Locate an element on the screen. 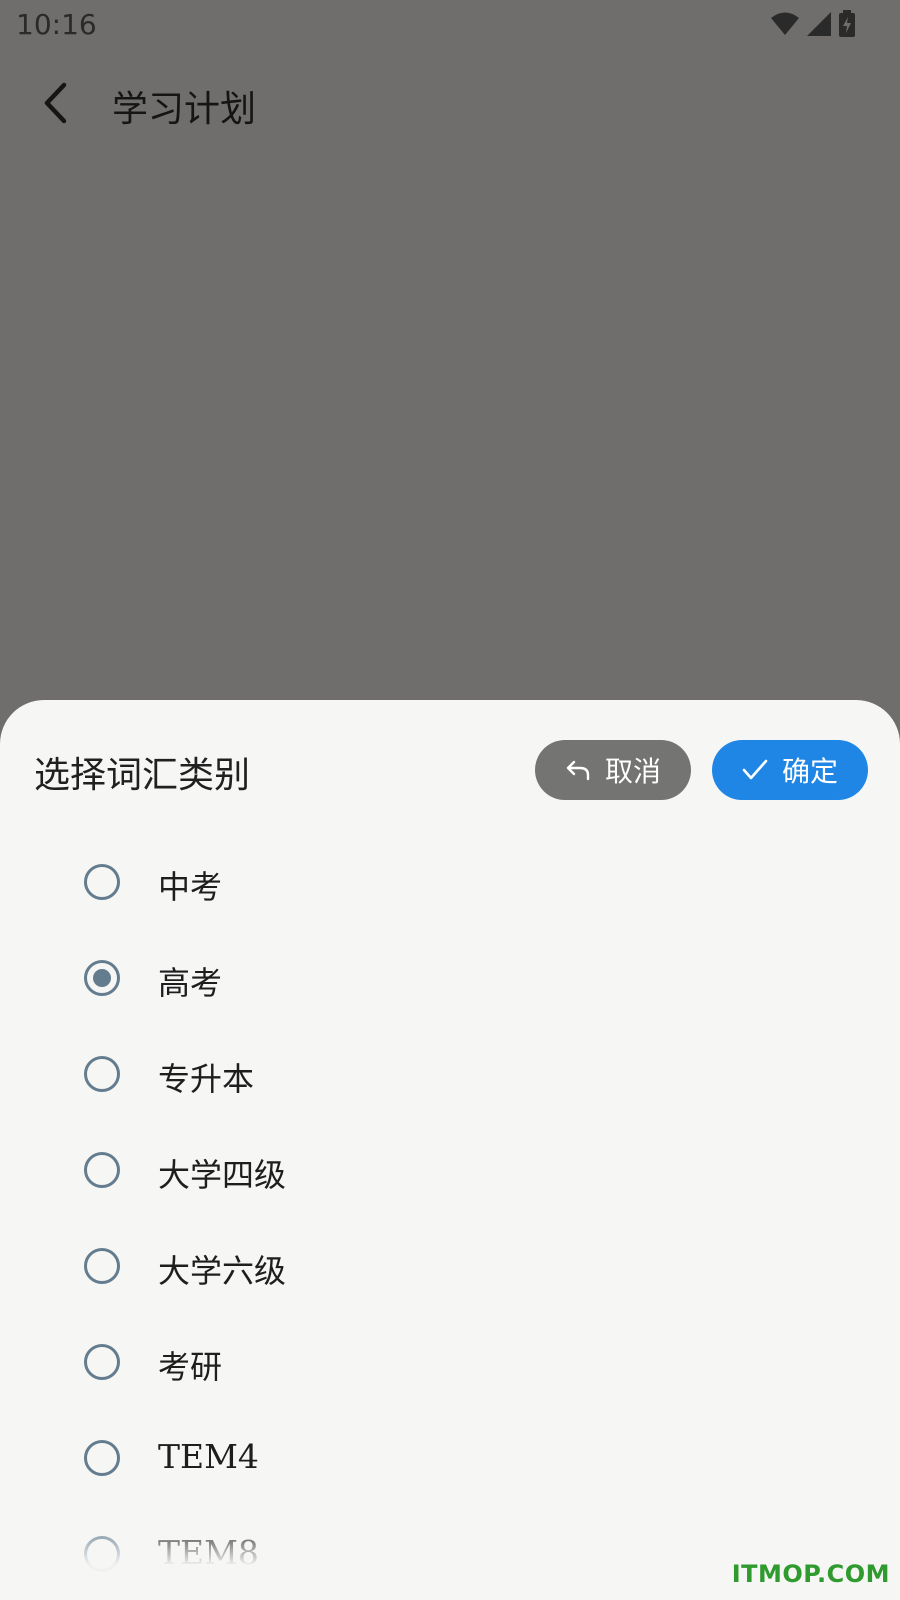 The height and width of the screenshot is (1600, 900). option-label: 中考 is located at coordinates (190, 887).